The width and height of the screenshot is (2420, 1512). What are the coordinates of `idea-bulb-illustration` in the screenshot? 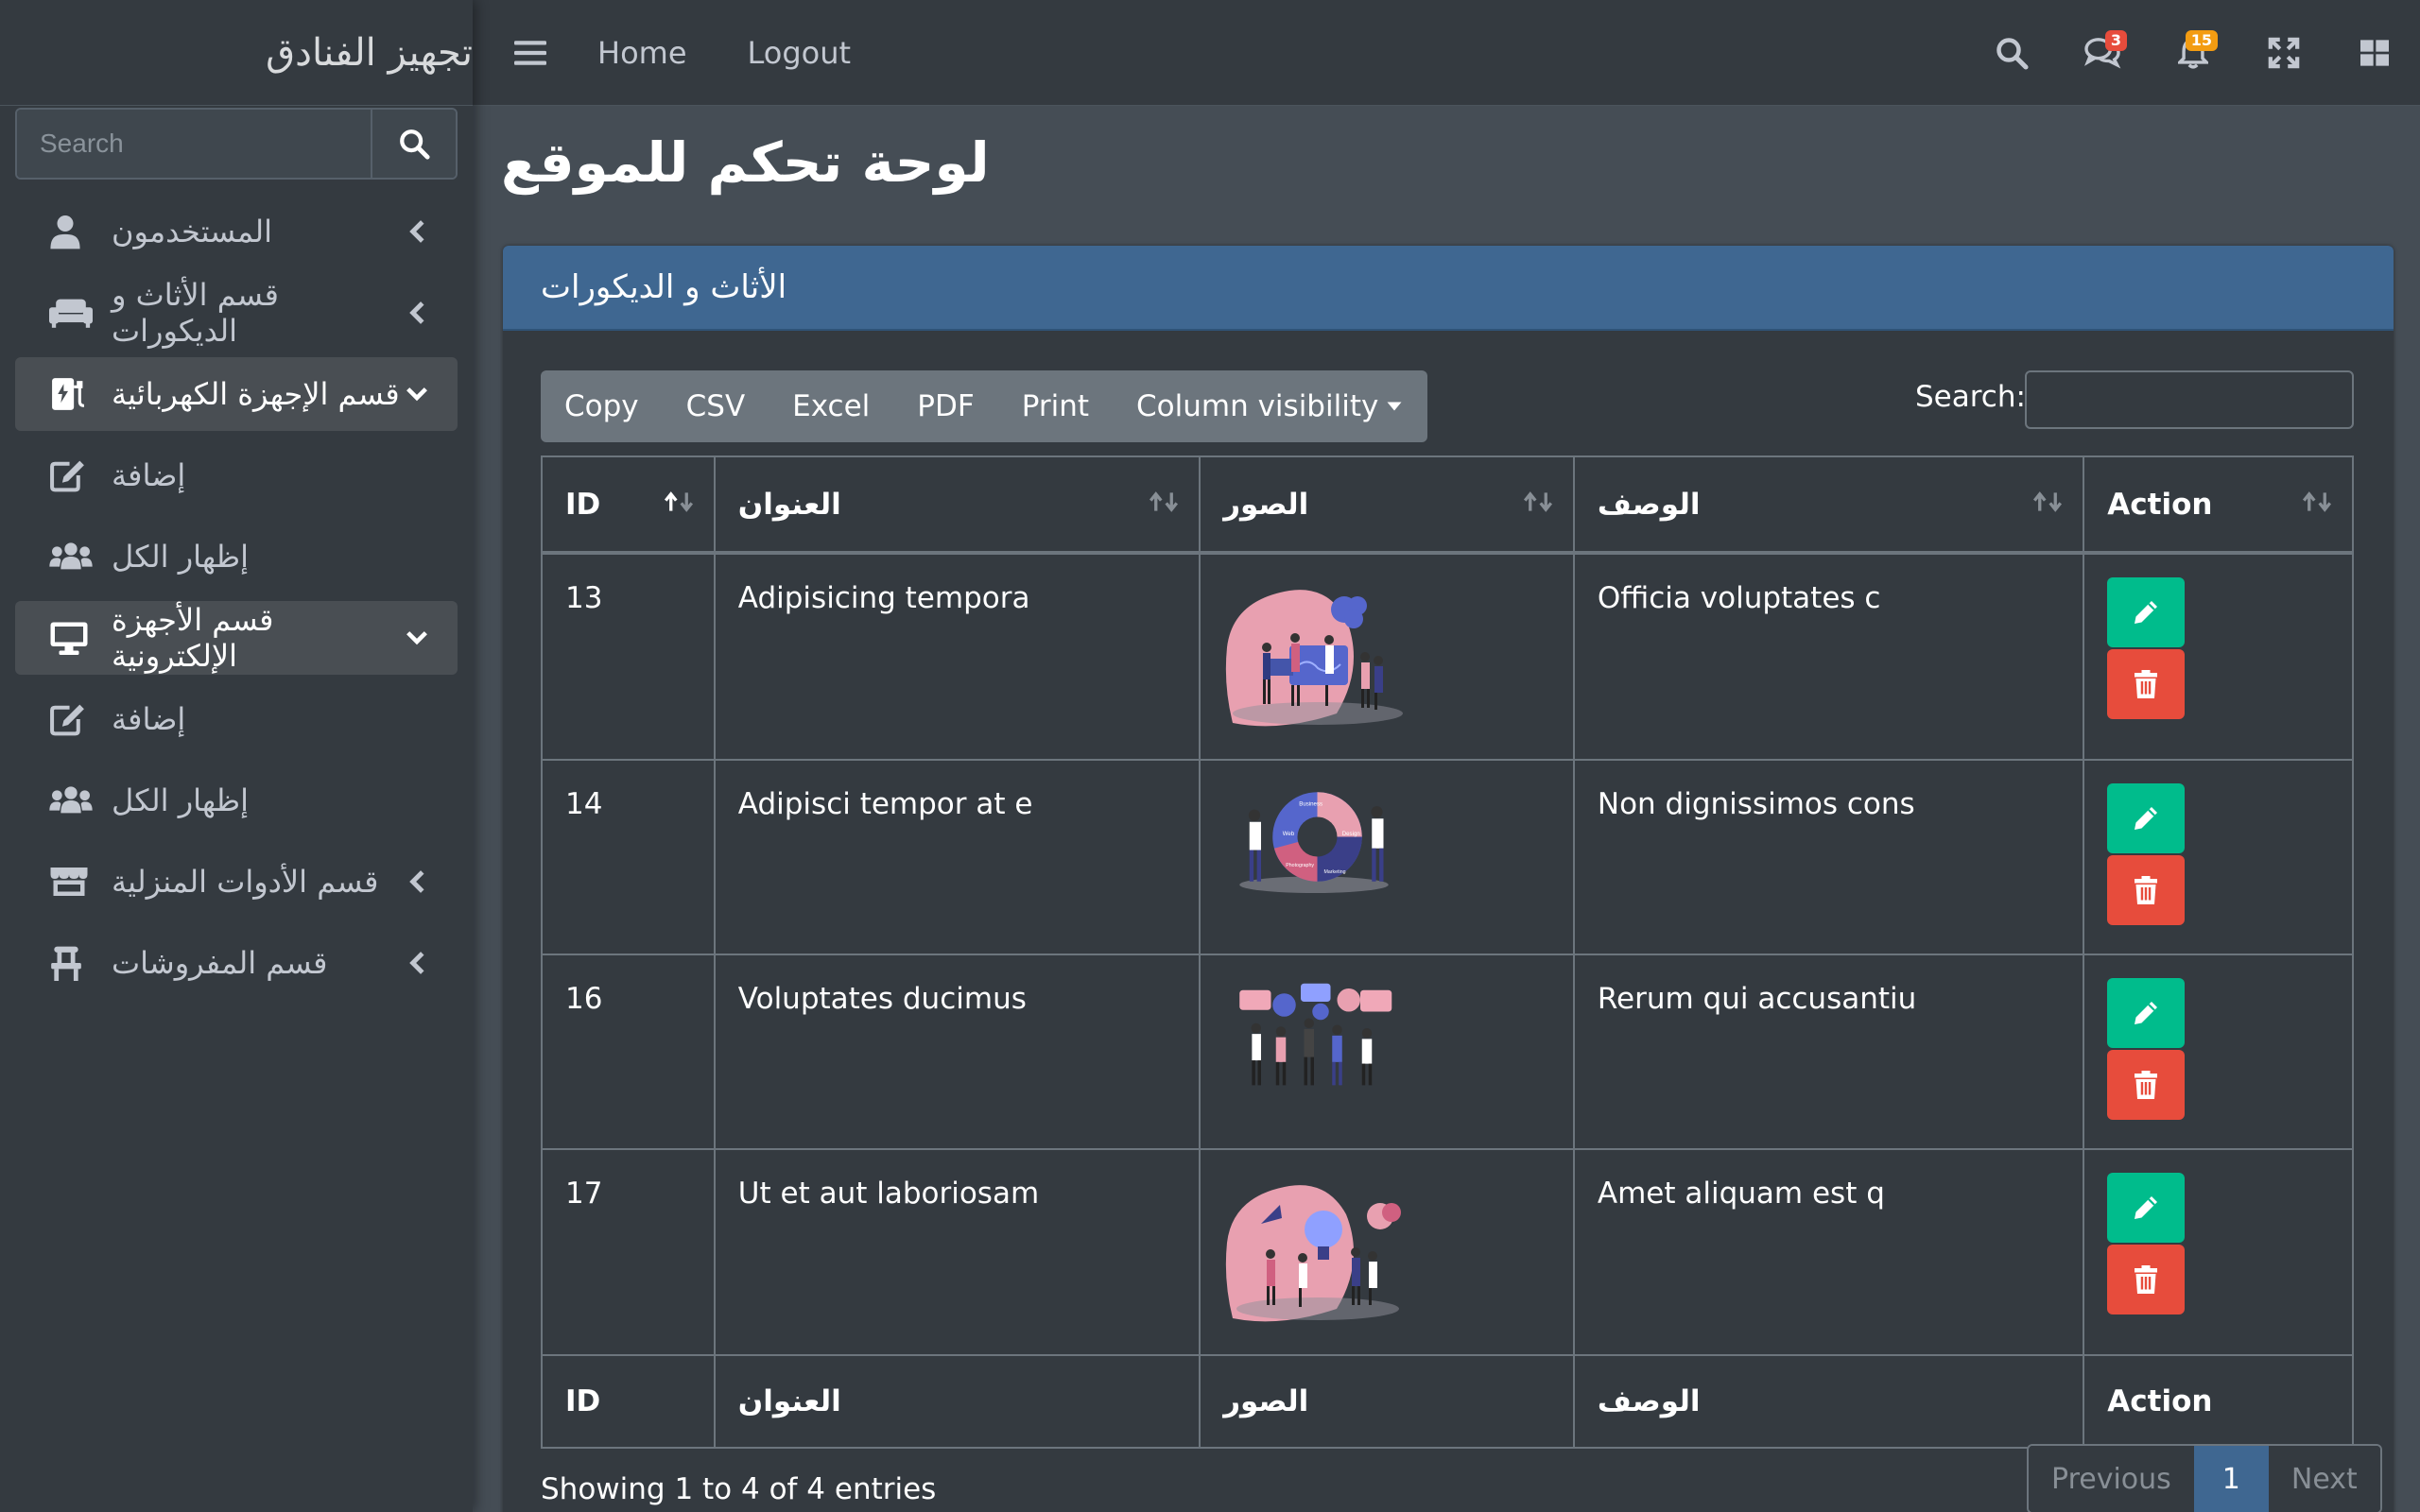 It's located at (1314, 1253).